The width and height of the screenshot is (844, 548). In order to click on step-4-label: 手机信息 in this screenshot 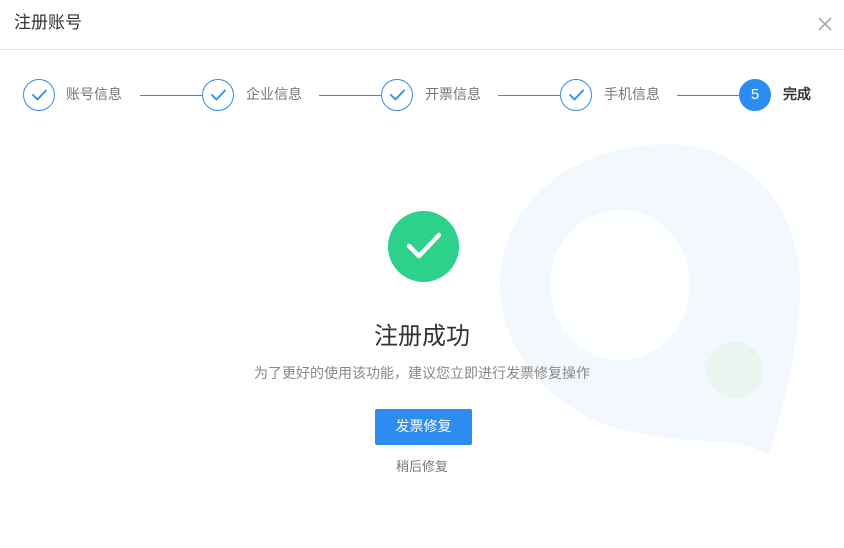, I will do `click(632, 95)`.